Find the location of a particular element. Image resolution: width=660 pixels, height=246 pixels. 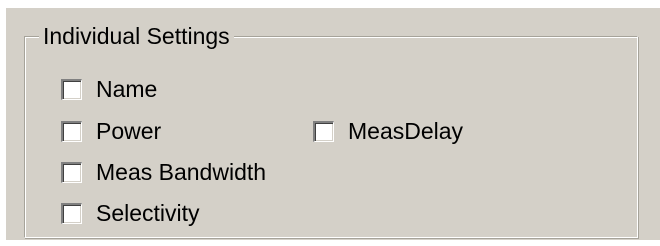

selectivity-checkbox-option: Selectivity is located at coordinates (130, 213).